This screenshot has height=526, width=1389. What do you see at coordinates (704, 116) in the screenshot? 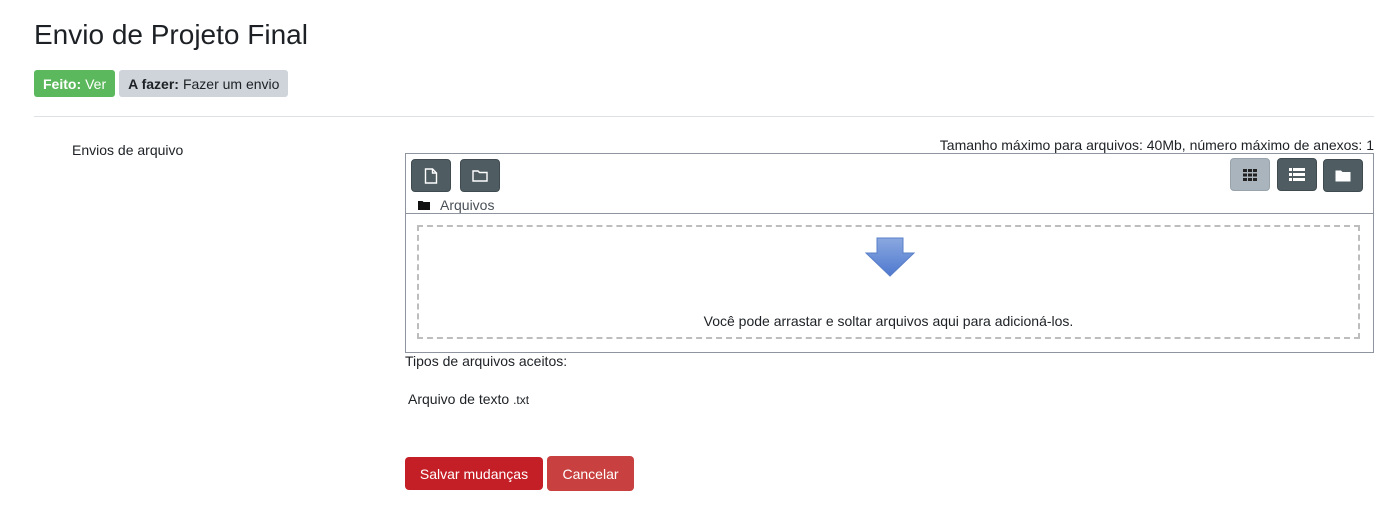
I see `divider` at bounding box center [704, 116].